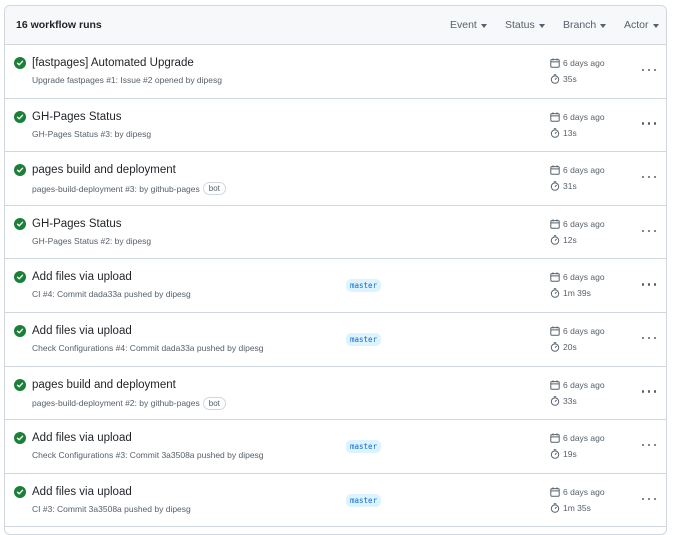 This screenshot has width=683, height=535. What do you see at coordinates (577, 507) in the screenshot?
I see `run-duration-text: 1m 35s` at bounding box center [577, 507].